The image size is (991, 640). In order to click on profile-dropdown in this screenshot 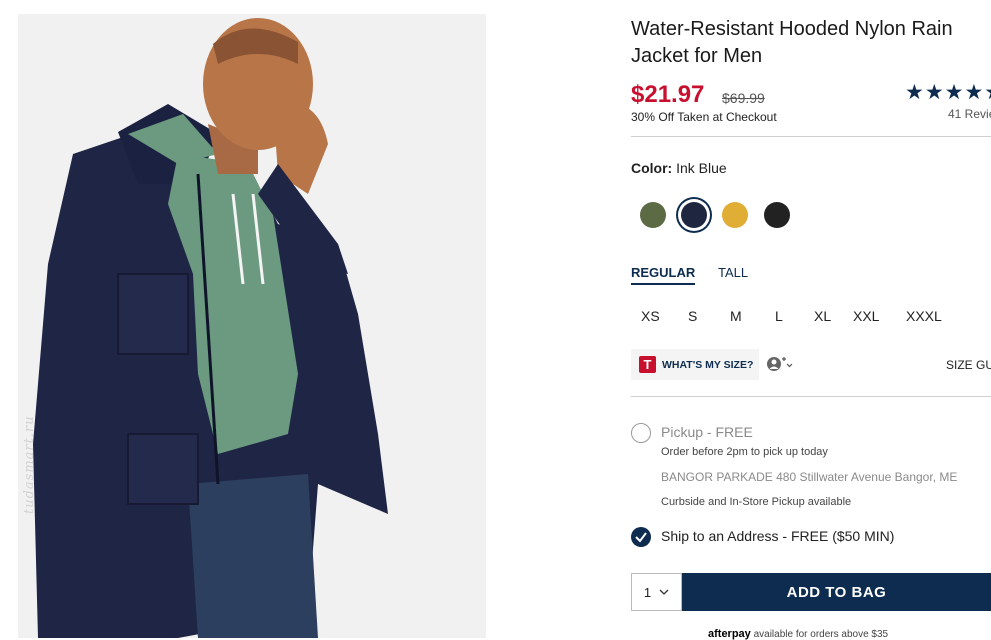, I will do `click(780, 364)`.